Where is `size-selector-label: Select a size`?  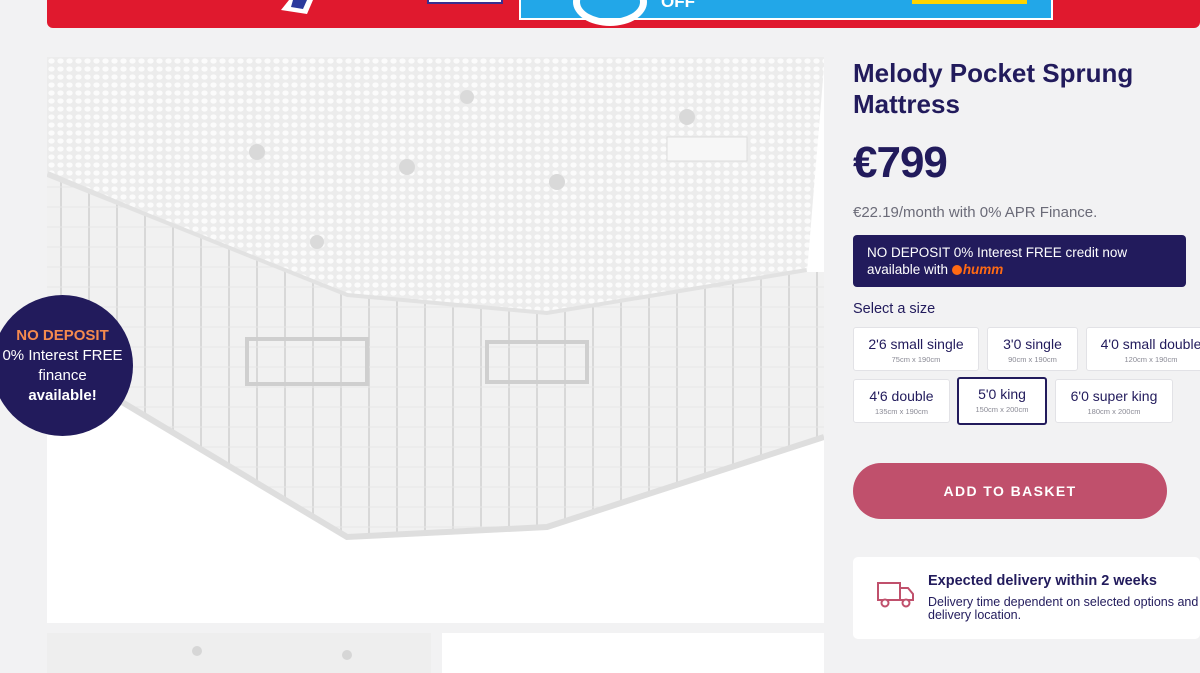
size-selector-label: Select a size is located at coordinates (894, 309).